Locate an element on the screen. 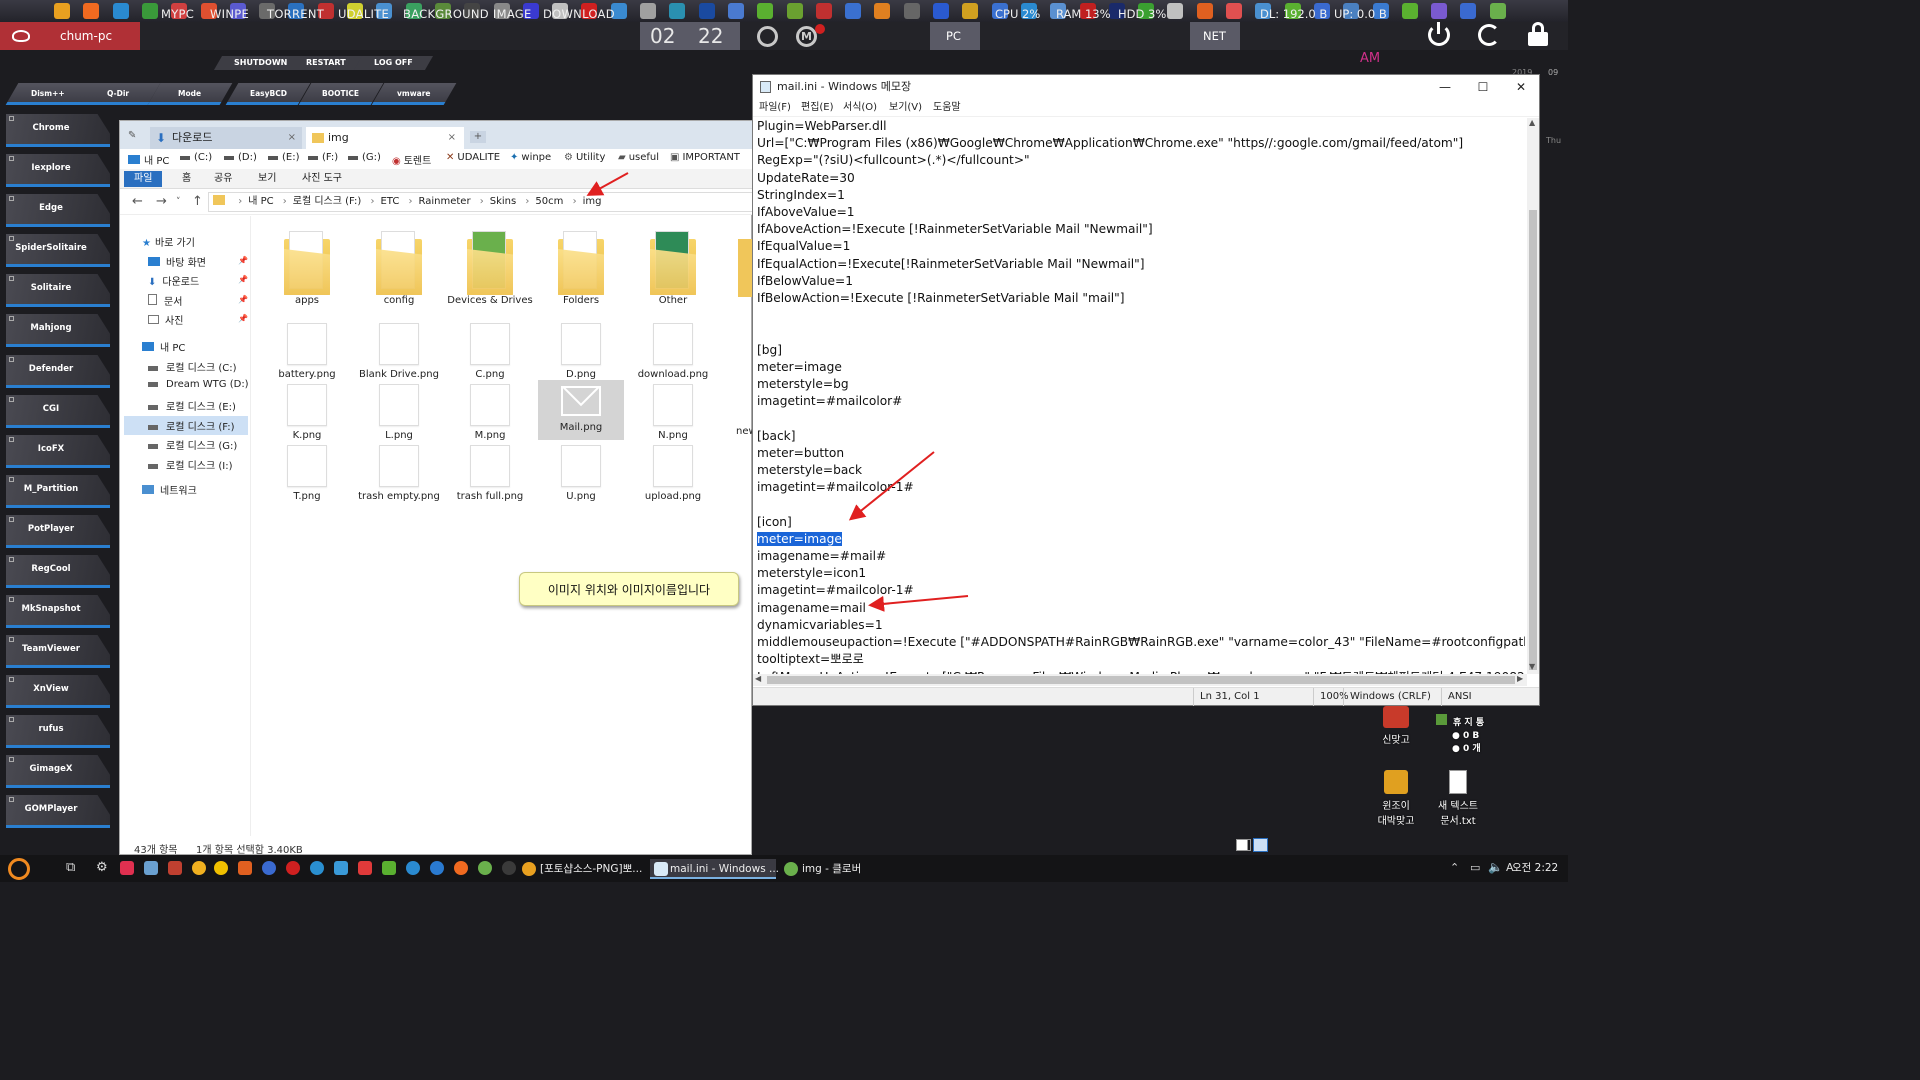 This screenshot has height=1080, width=1920. taskbar-item-explorer: img - 클로버 is located at coordinates (832, 869).